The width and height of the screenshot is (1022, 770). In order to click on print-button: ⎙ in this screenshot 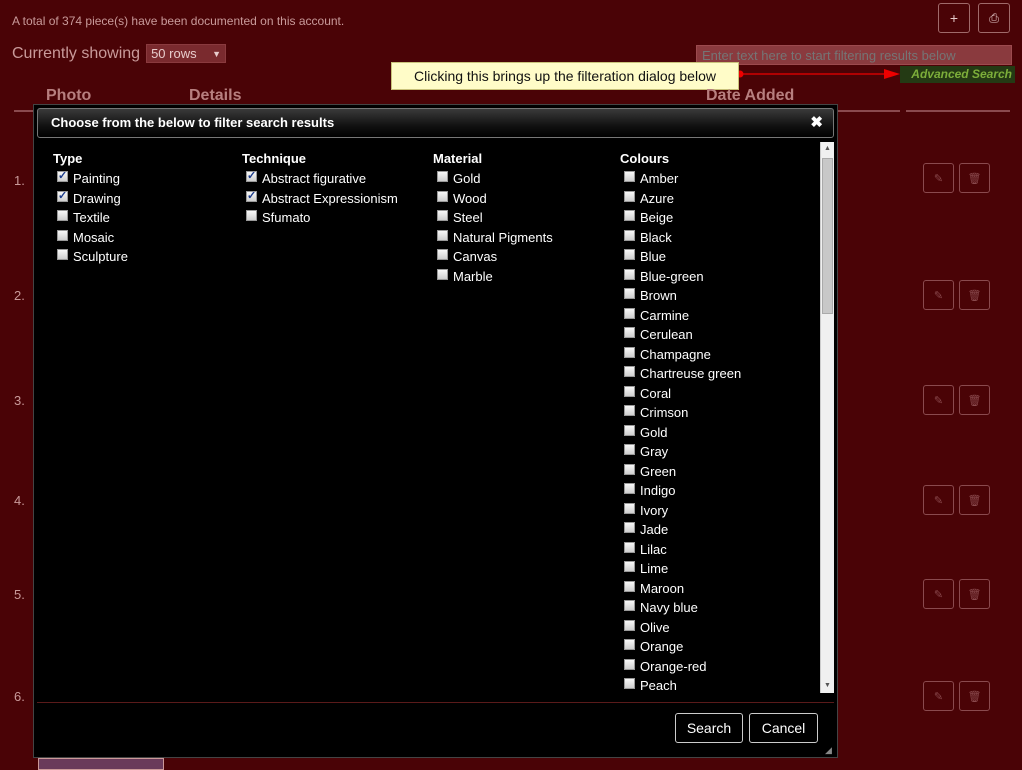, I will do `click(994, 18)`.